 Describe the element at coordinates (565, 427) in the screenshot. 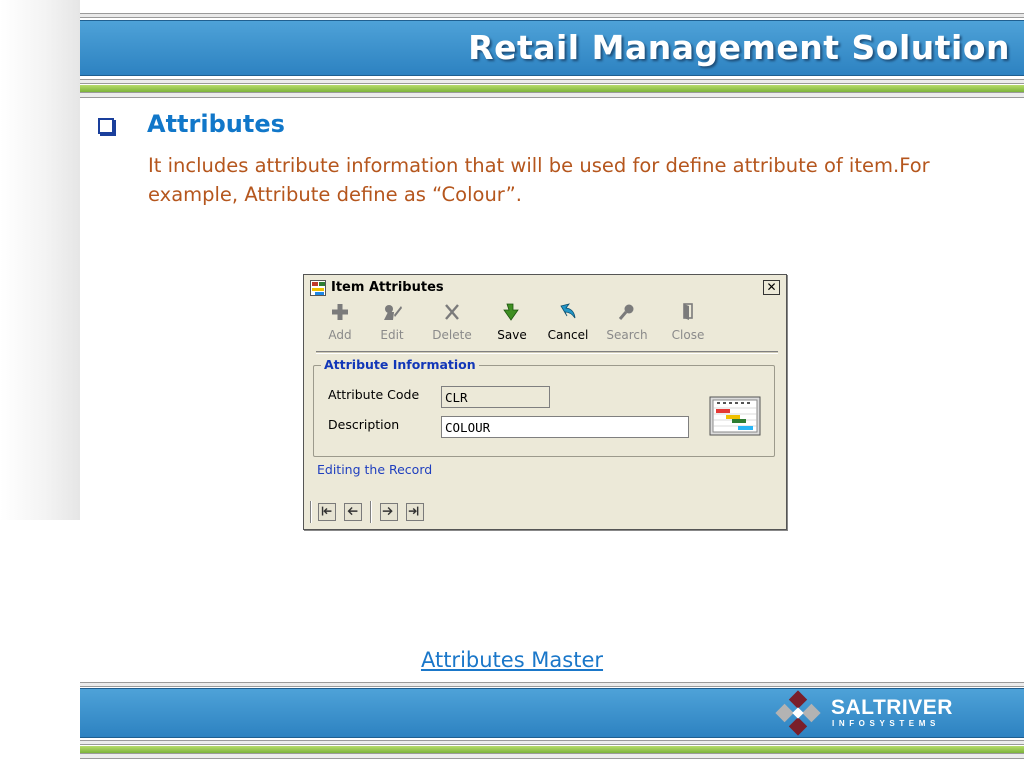

I see `description-field: COLOUR` at that location.